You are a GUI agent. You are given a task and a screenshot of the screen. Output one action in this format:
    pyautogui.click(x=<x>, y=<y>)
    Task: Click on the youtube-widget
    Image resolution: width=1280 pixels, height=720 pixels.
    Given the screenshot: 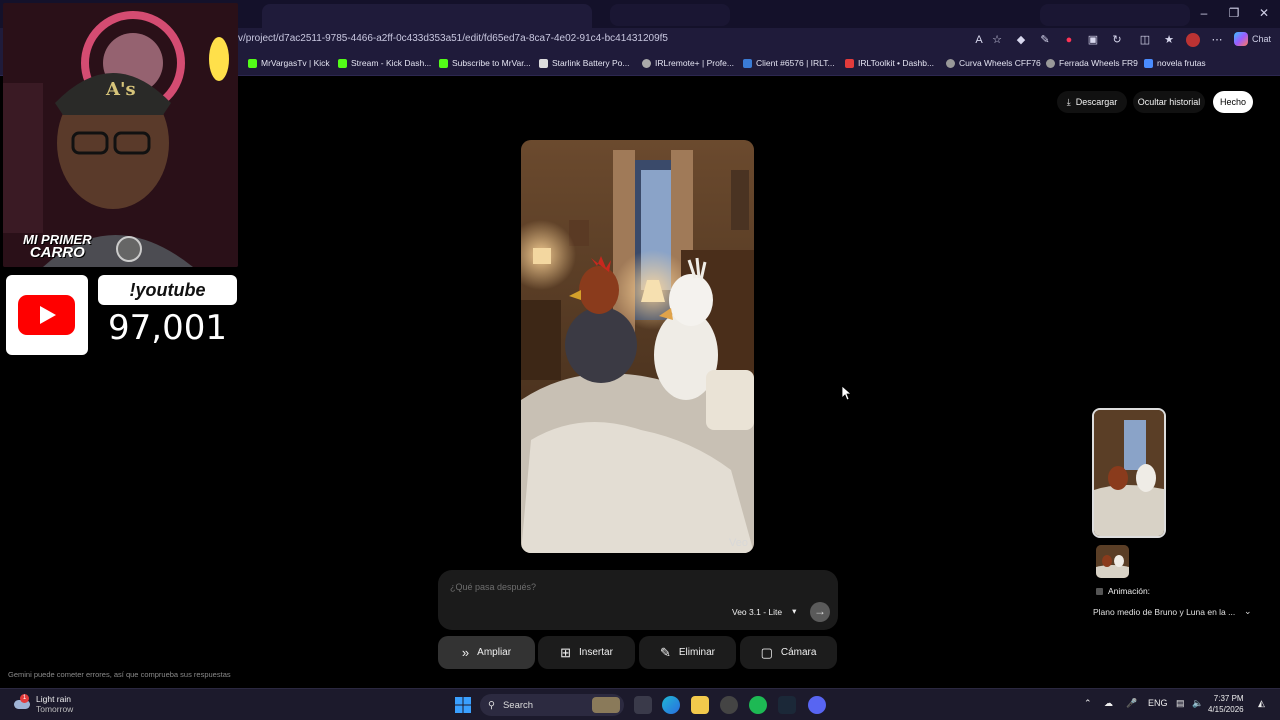 What is the action you would take?
    pyautogui.click(x=47, y=315)
    